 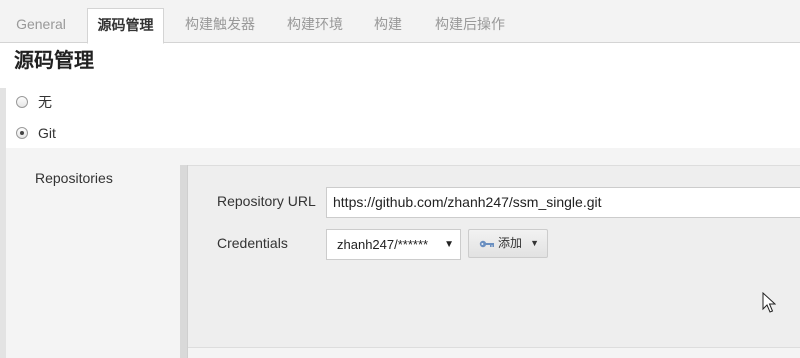 I want to click on radio-none, so click(x=22, y=102).